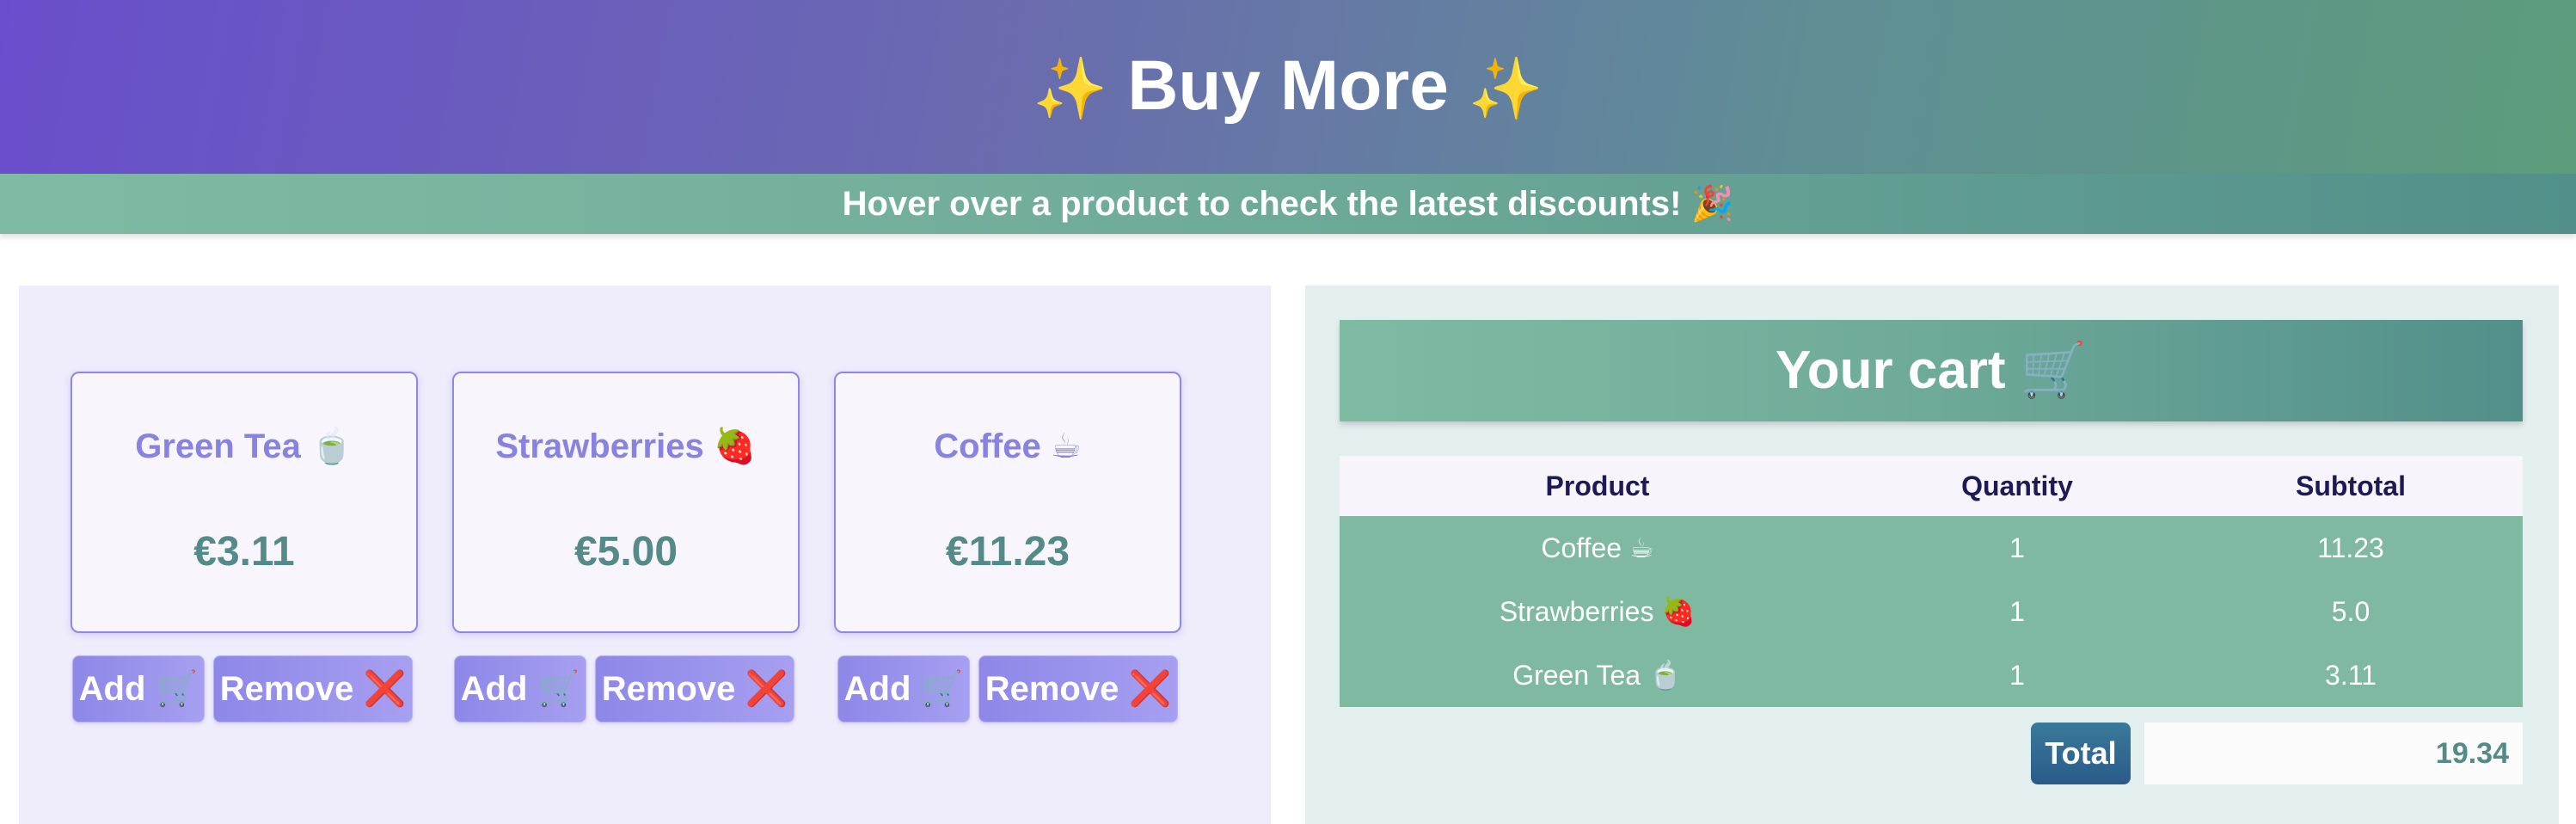  I want to click on page-title: ✨ Buy More ✨, so click(1288, 87).